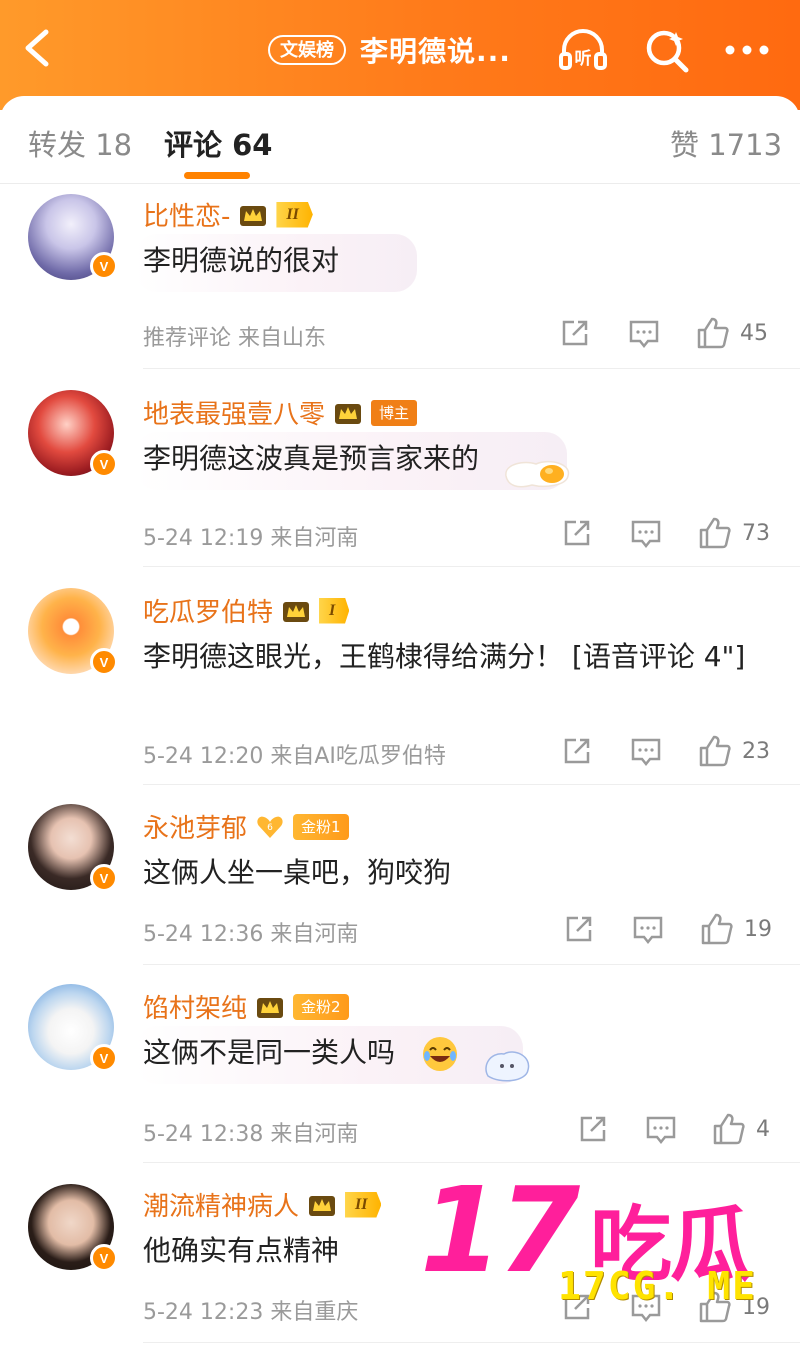 This screenshot has height=1365, width=800. What do you see at coordinates (756, 533) in the screenshot?
I see `like-count: 73` at bounding box center [756, 533].